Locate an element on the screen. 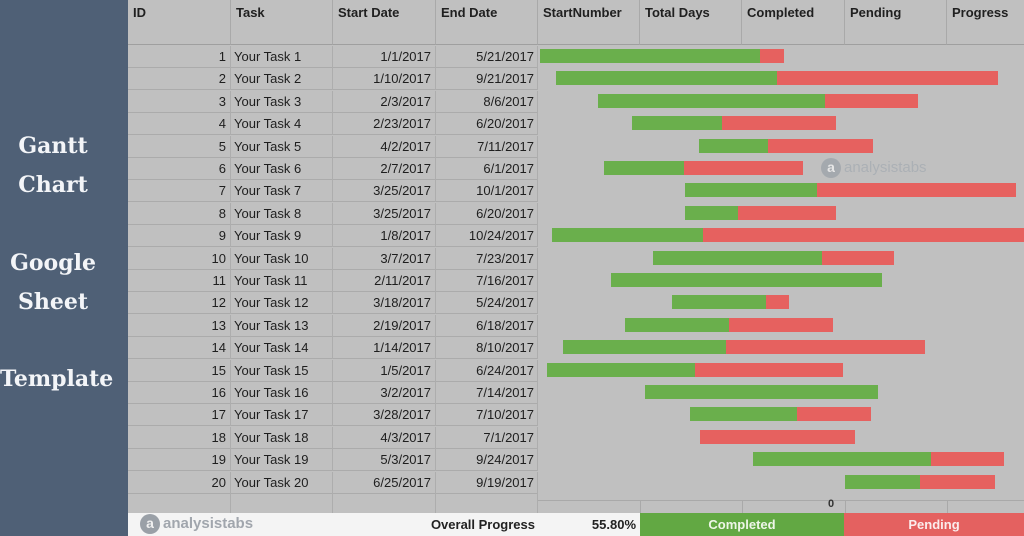  task-cell: Your Task 16 is located at coordinates (282, 393).